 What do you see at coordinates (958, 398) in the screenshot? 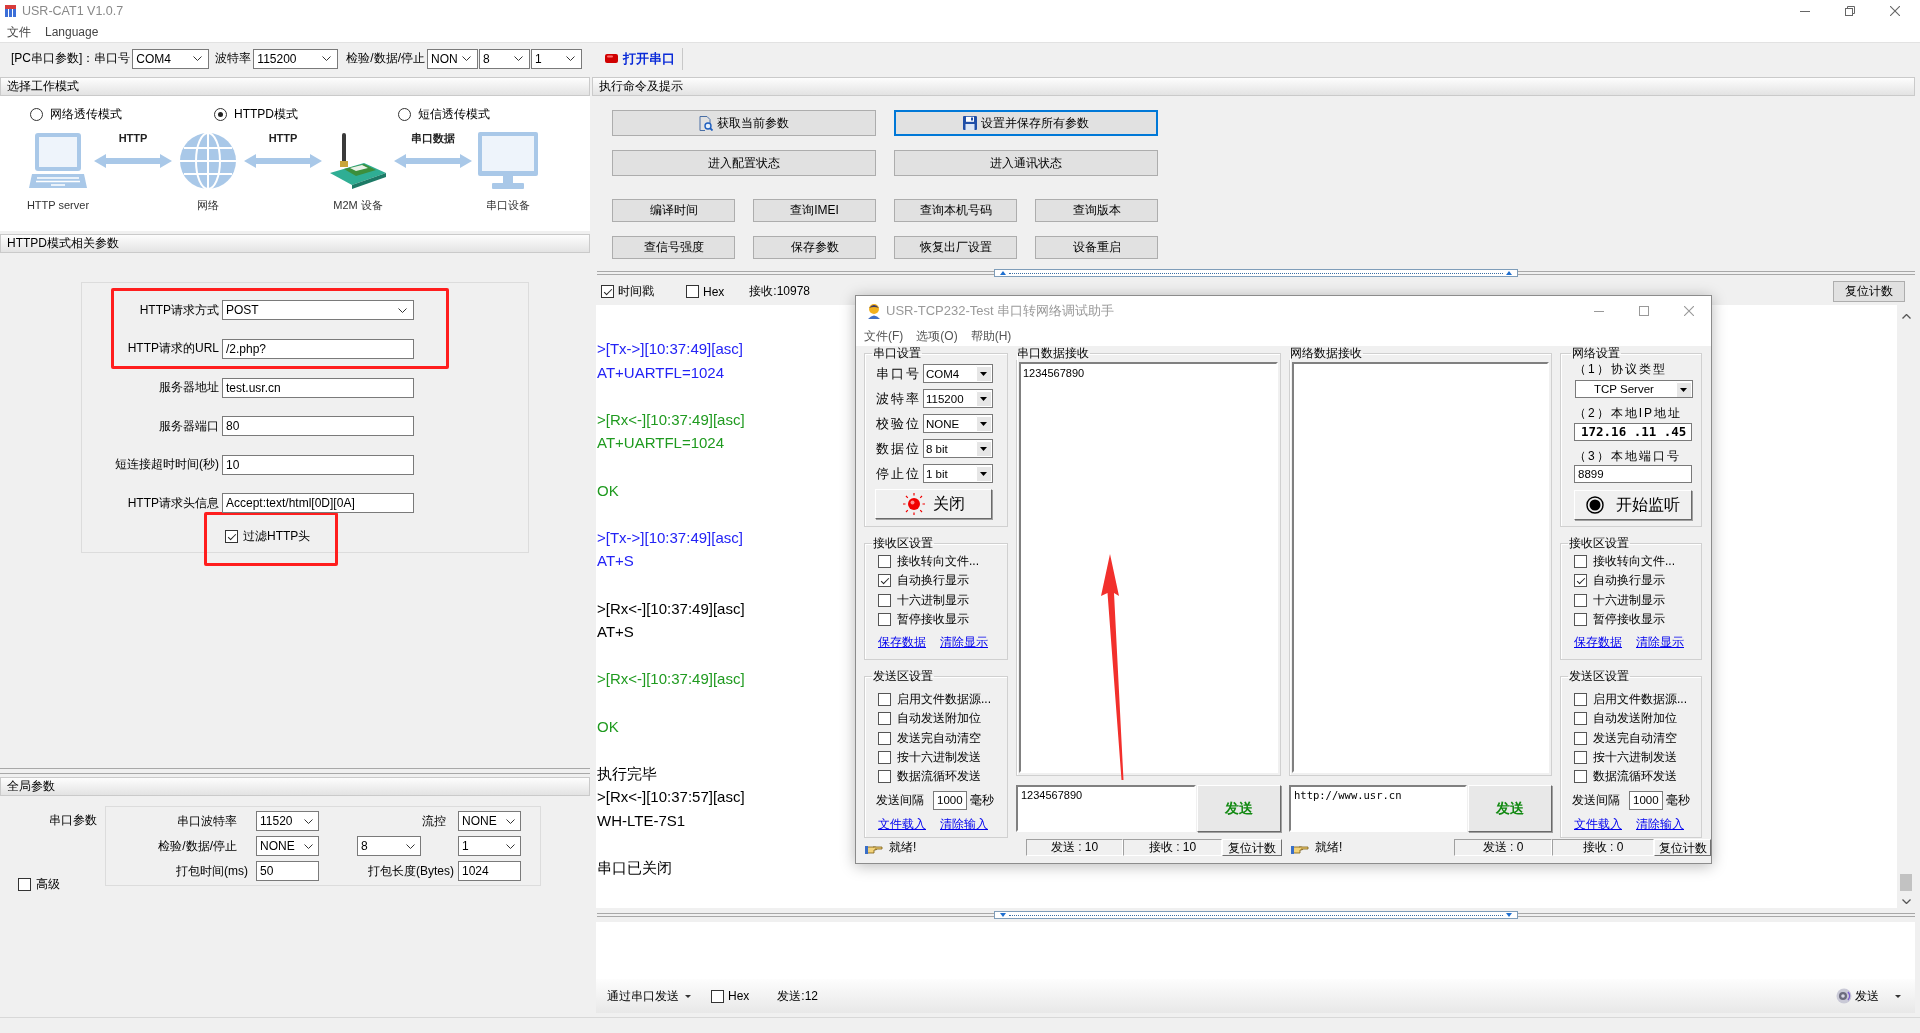
I see `dropdown: 115200` at bounding box center [958, 398].